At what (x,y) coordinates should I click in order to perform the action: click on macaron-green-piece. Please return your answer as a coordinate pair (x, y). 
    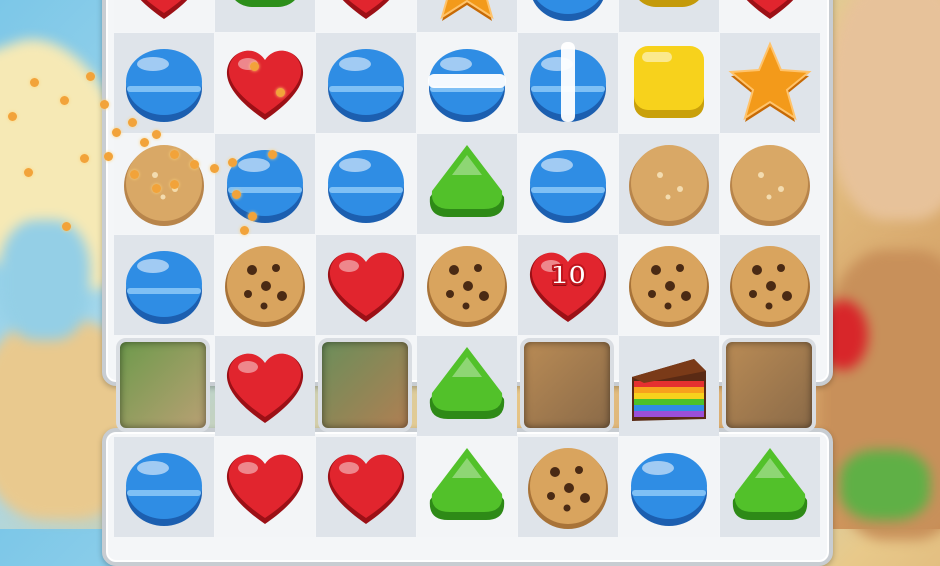
    Looking at the image, I should click on (265, 16).